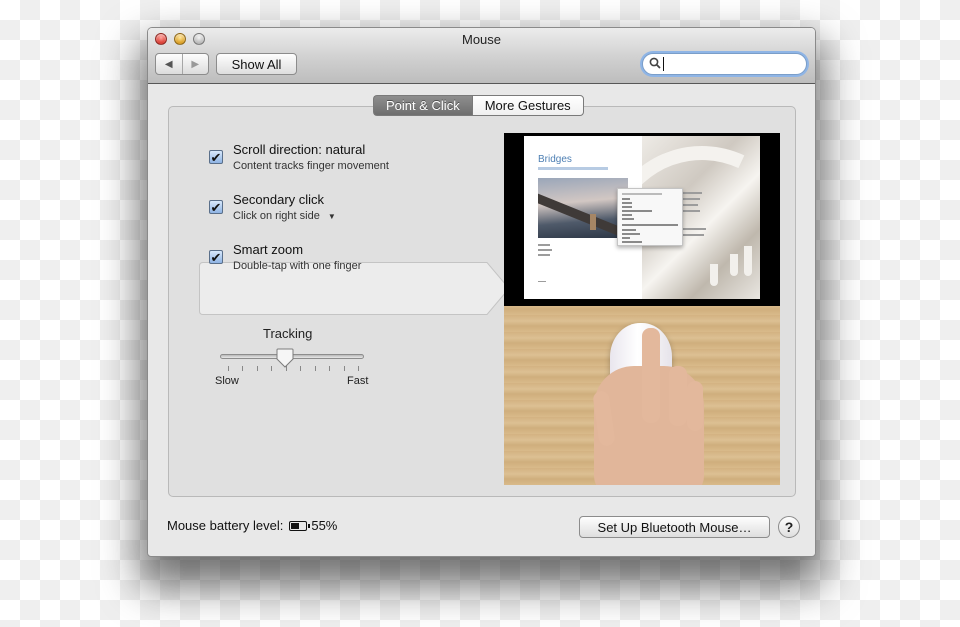 This screenshot has height=627, width=960. I want to click on battery-percent: 55%, so click(324, 525).